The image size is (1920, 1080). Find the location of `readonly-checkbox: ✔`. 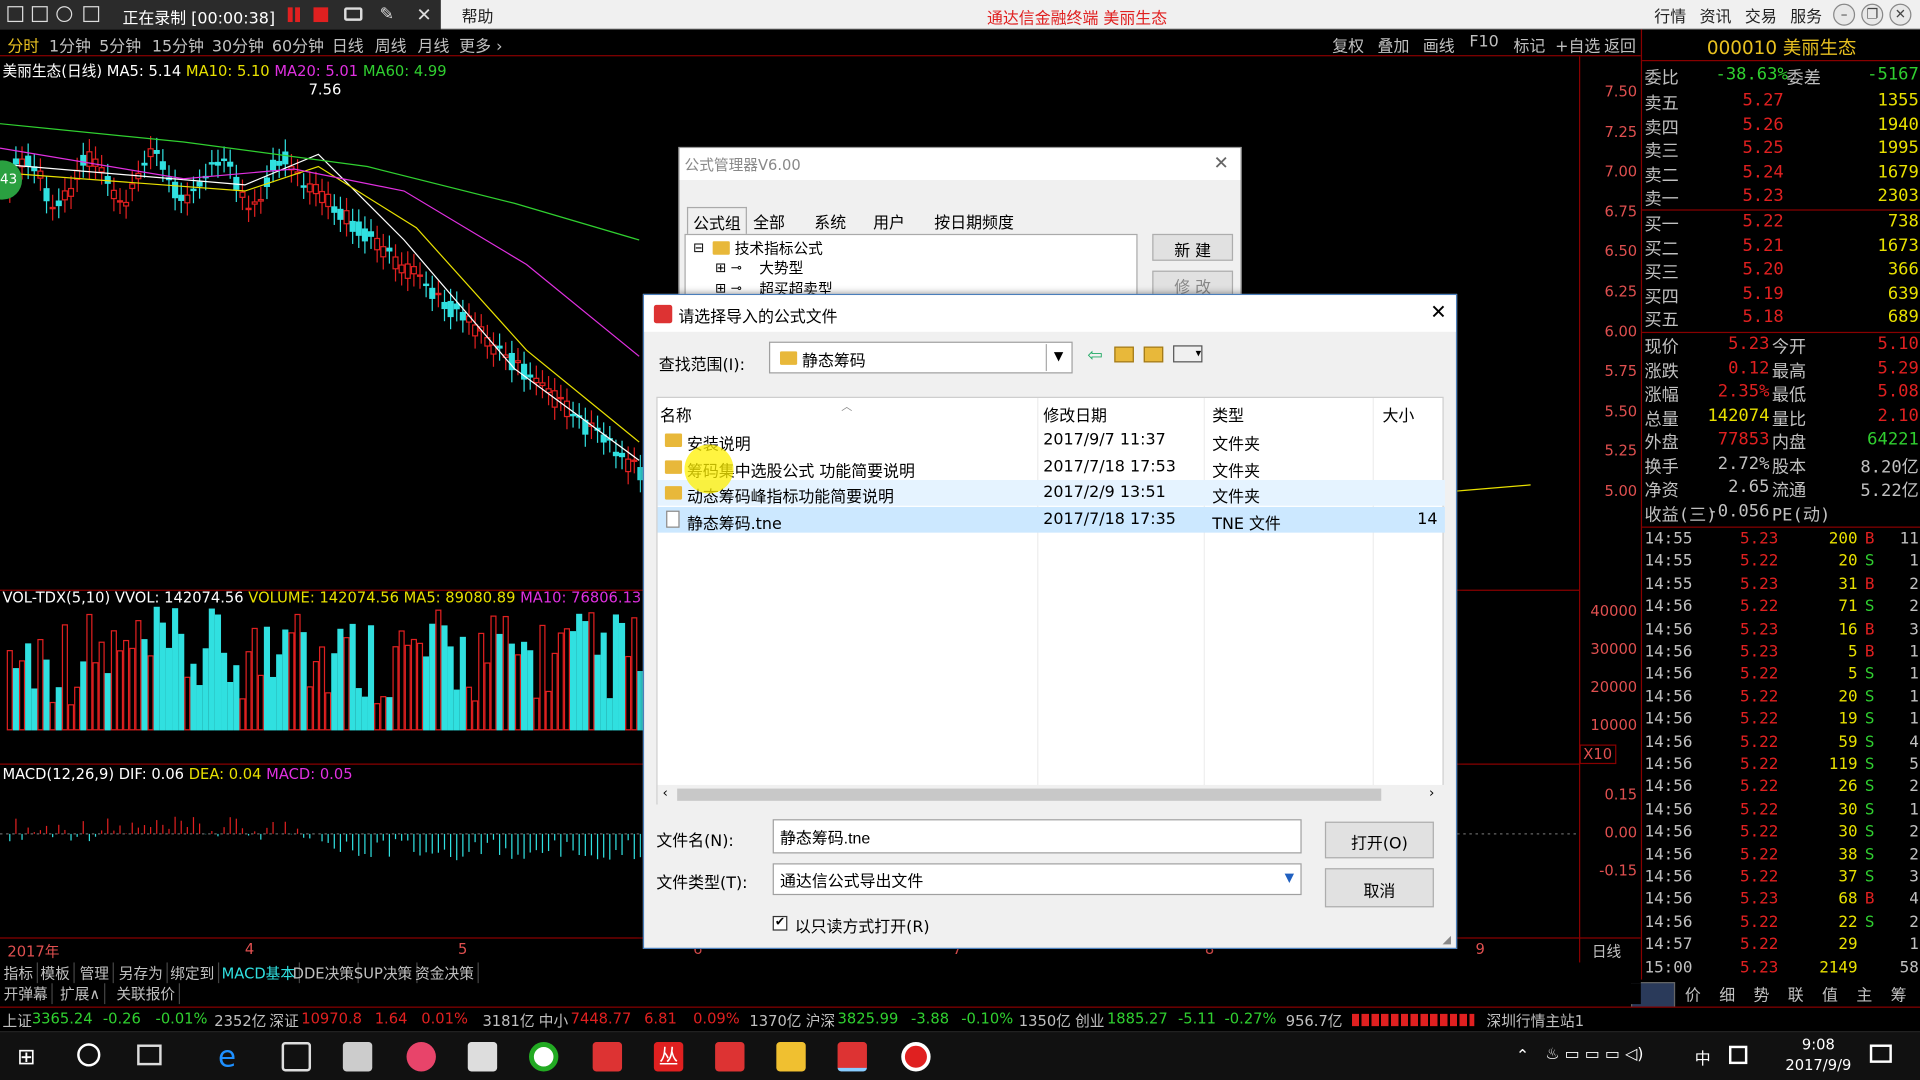

readonly-checkbox: ✔ is located at coordinates (780, 923).